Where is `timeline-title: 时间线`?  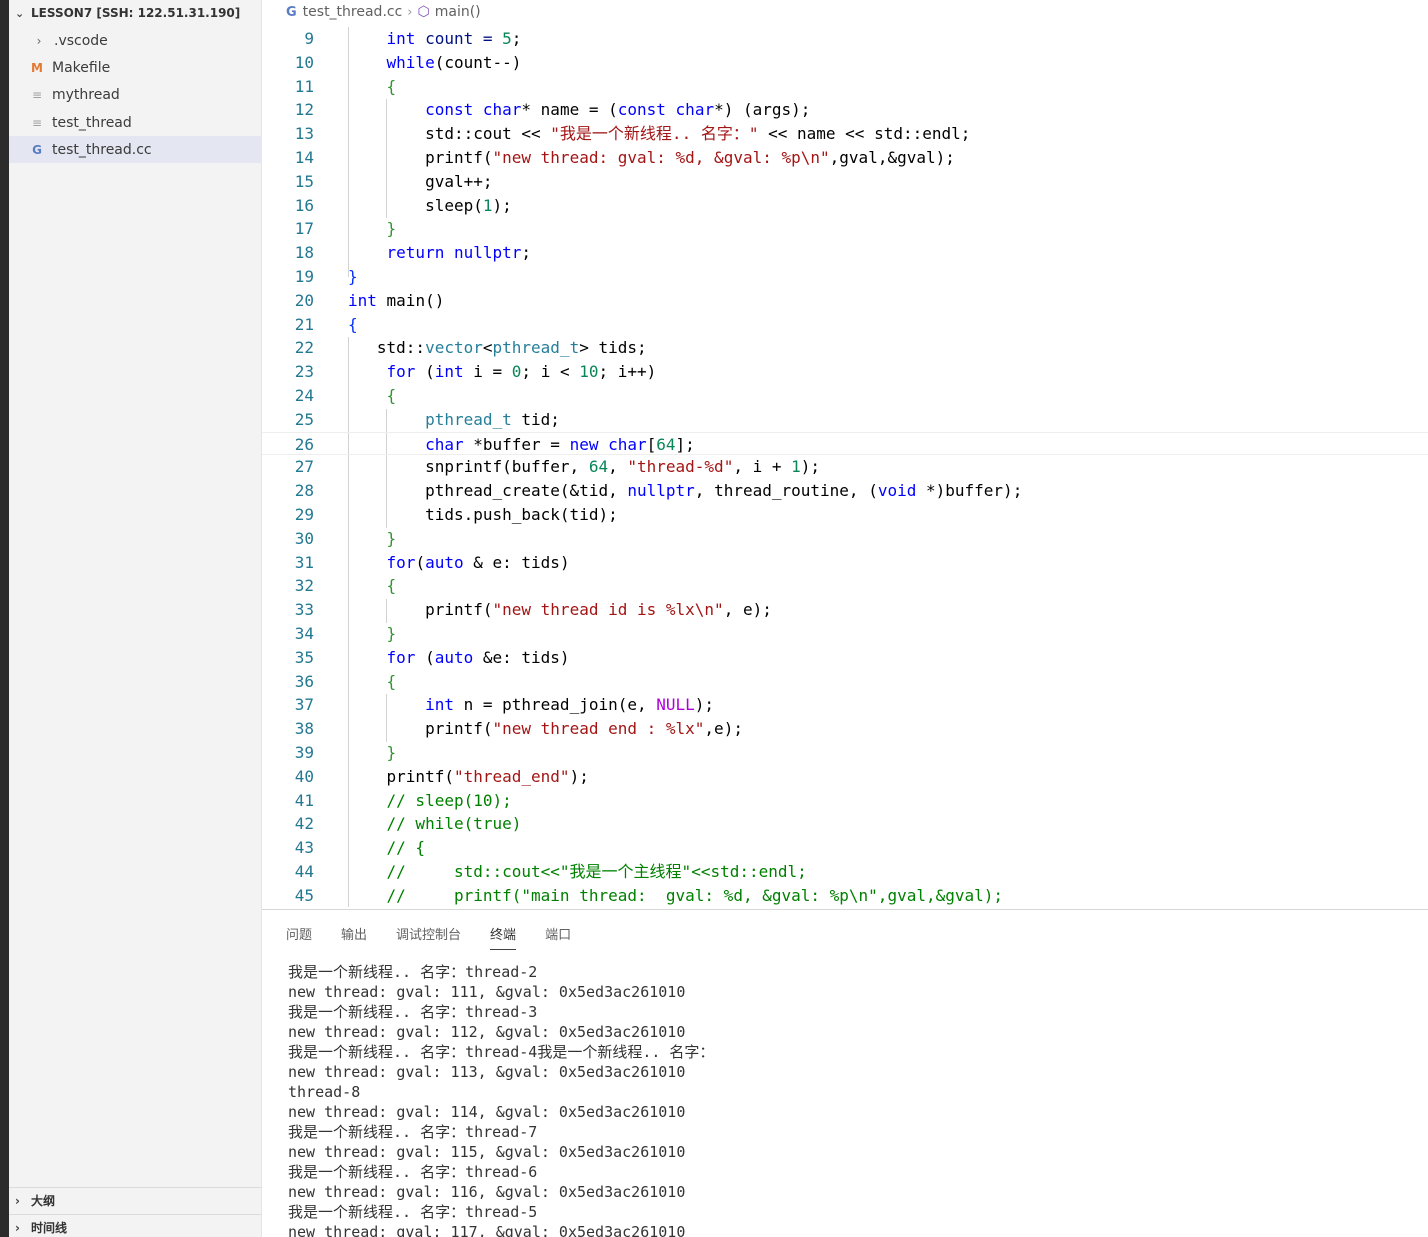
timeline-title: 时间线 is located at coordinates (49, 1228).